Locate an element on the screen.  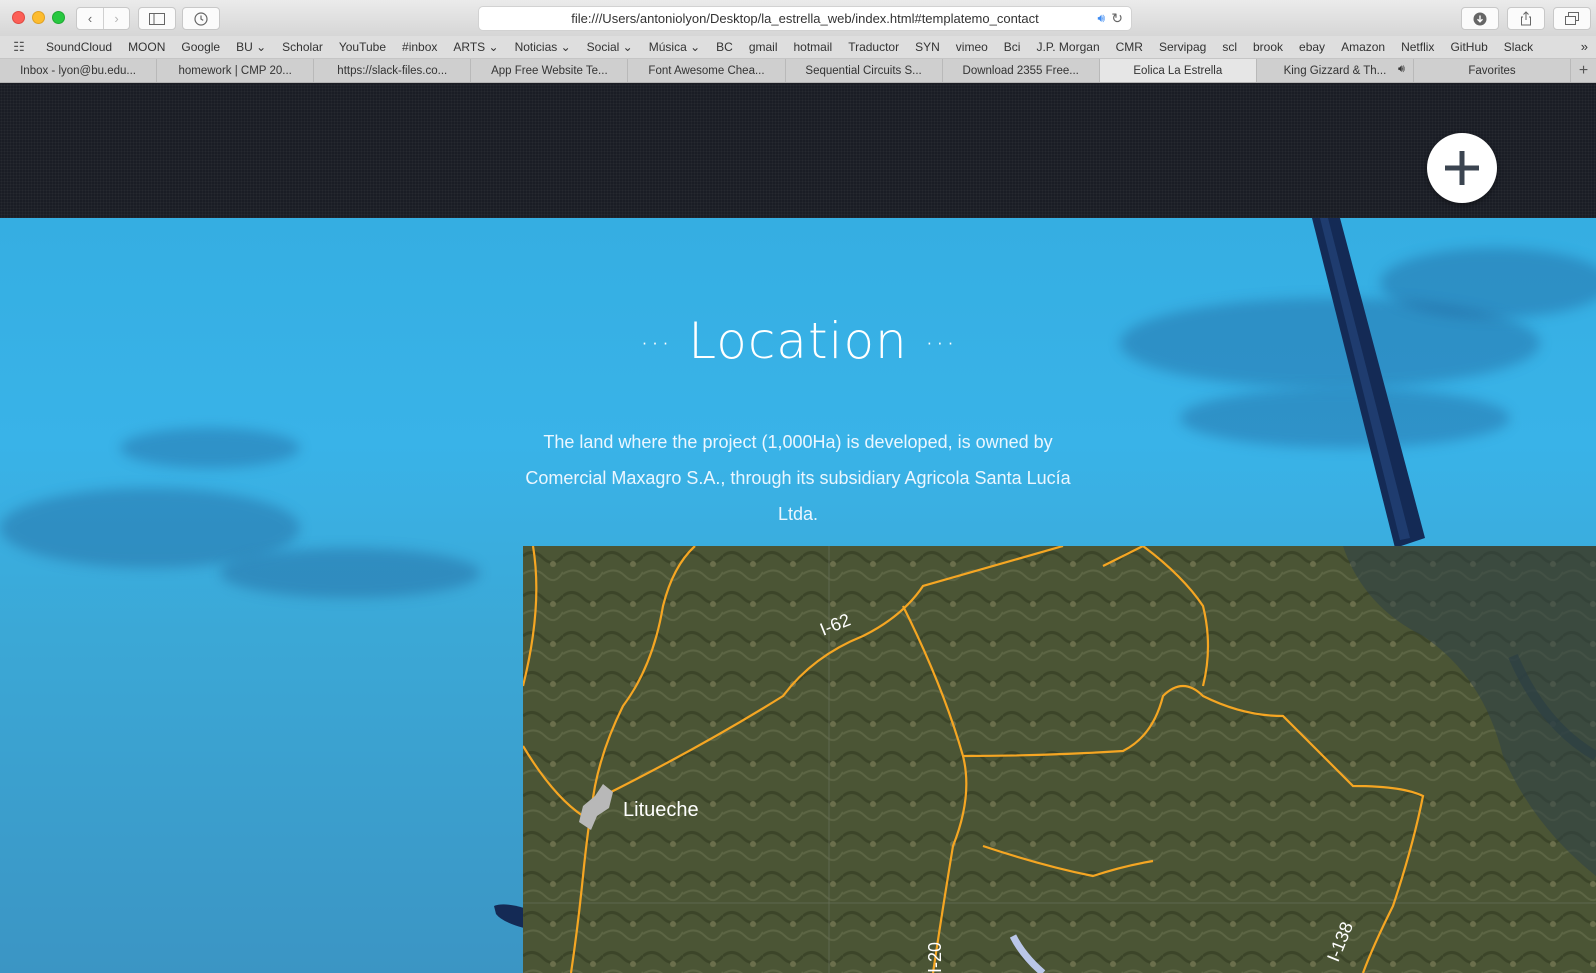
title-dots-right: ··· is located at coordinates (940, 344).